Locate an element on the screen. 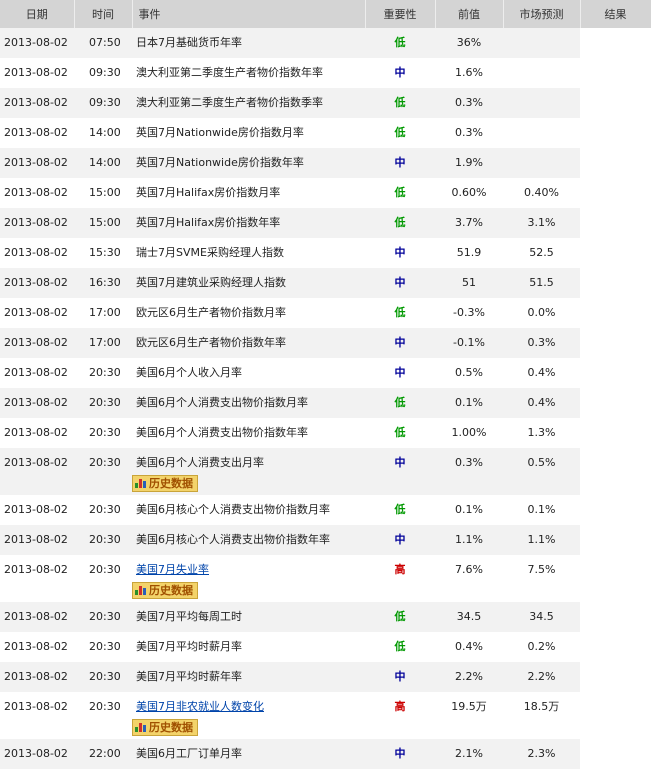 Image resolution: width=651 pixels, height=772 pixels. table-row: 2013-08-02 07:50 日本7月基础货币年率 低 36% is located at coordinates (325, 43).